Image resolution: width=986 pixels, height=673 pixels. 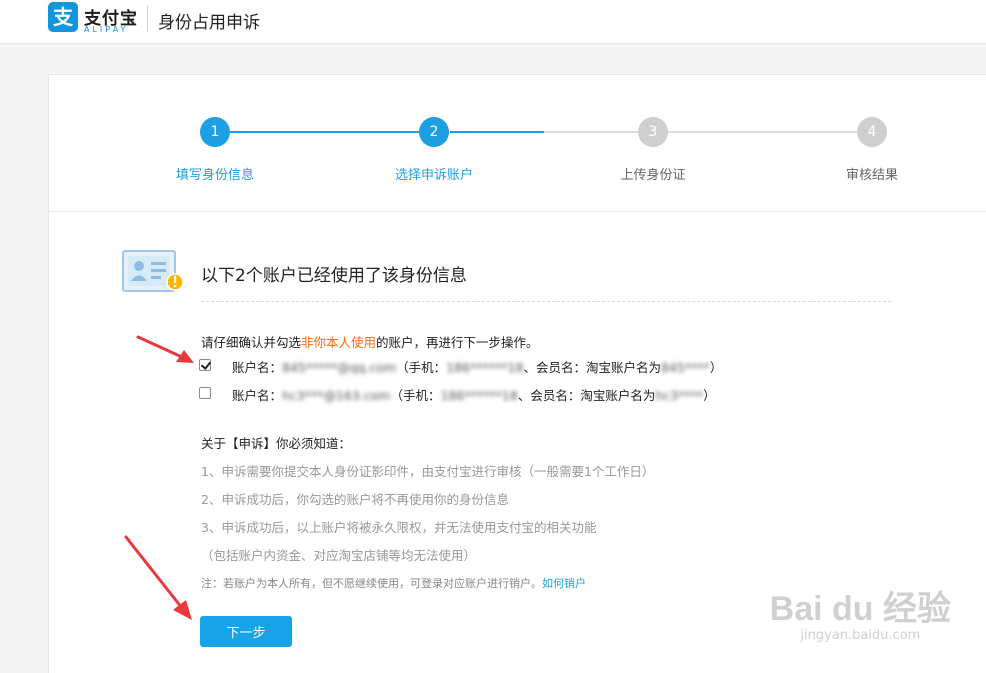 I want to click on rule-item-4: （包括账户内资金、对应淘宝店铺等均无法使用）, so click(x=339, y=555).